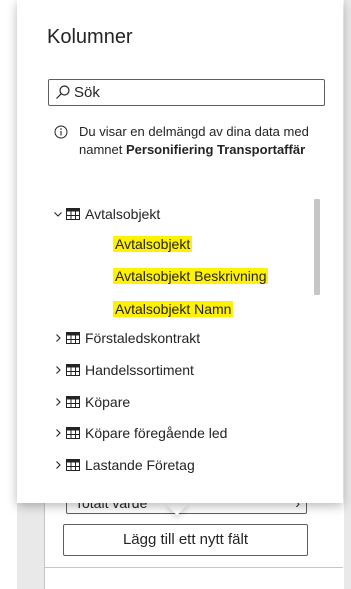 The width and height of the screenshot is (351, 589). I want to click on table-name: Köpare, so click(108, 402).